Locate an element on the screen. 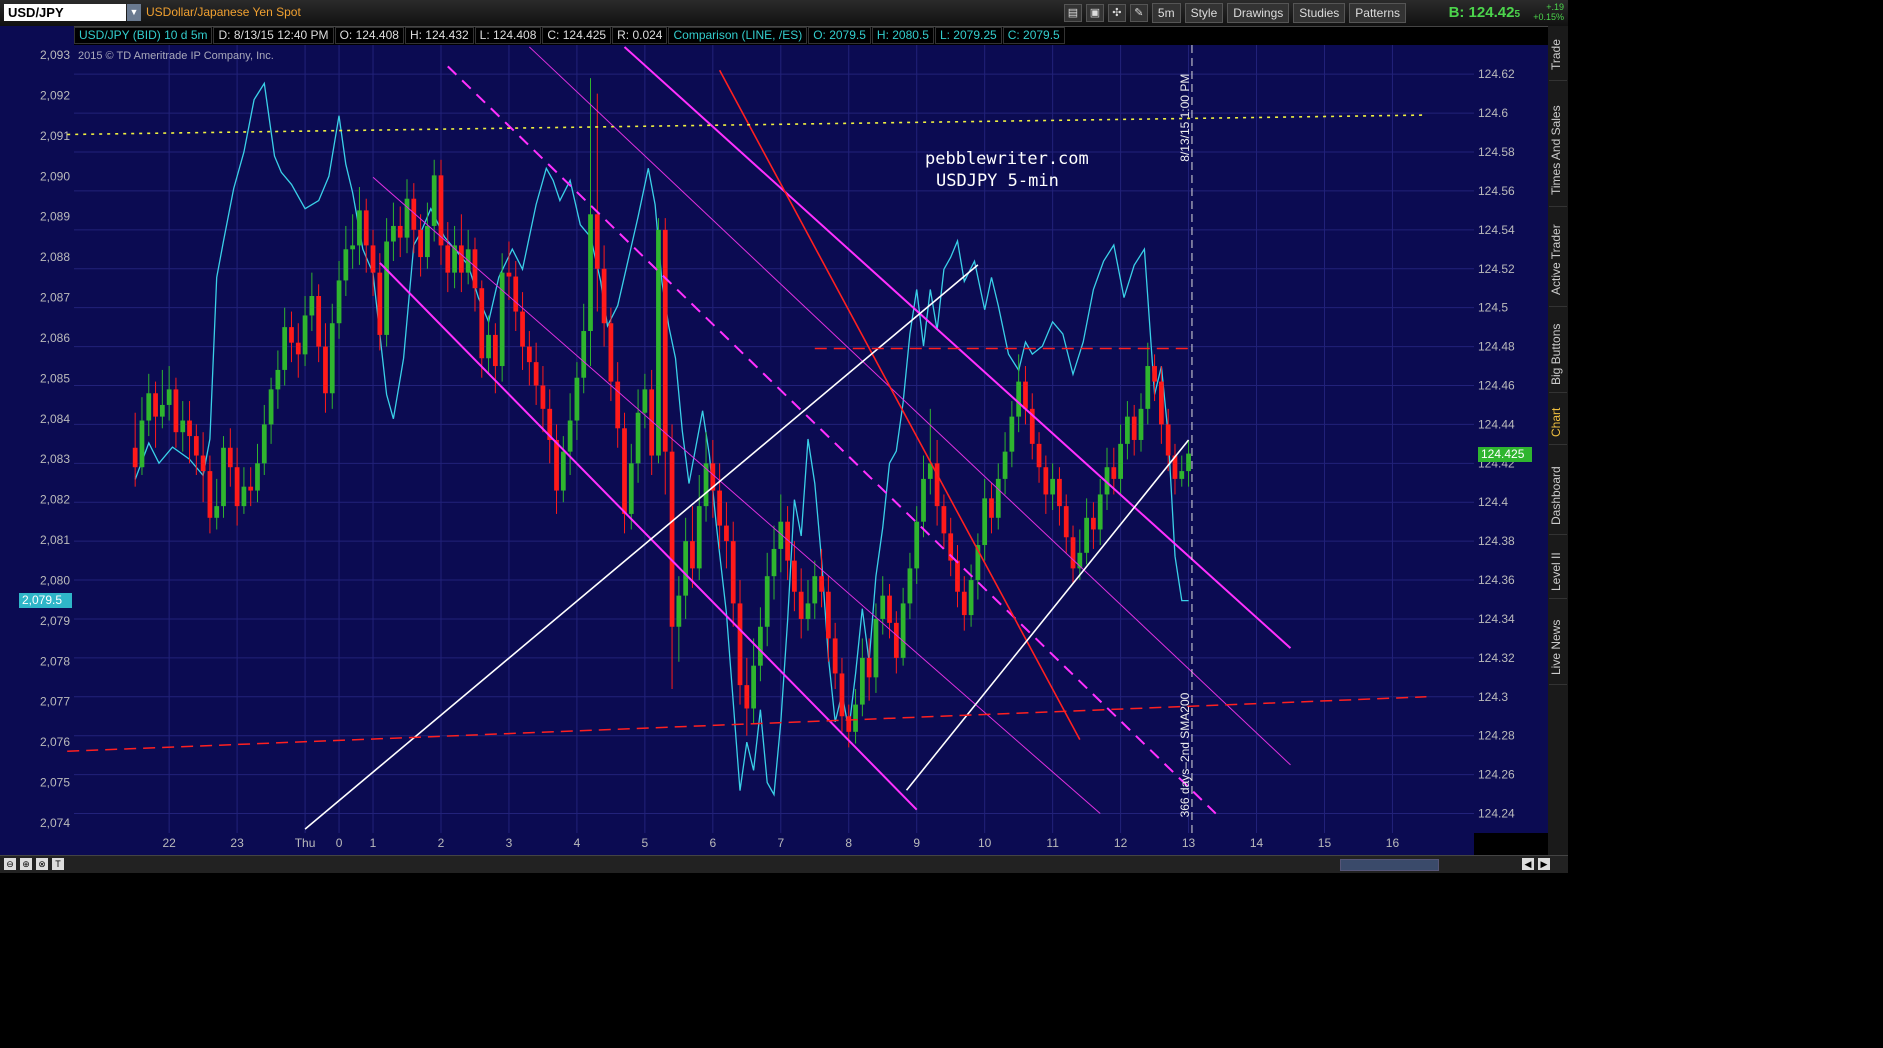  x-tick-label: 4 is located at coordinates (577, 843).